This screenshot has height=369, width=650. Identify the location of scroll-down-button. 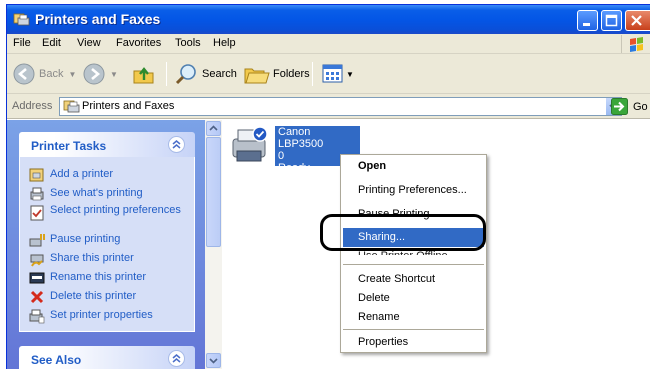
(213, 360).